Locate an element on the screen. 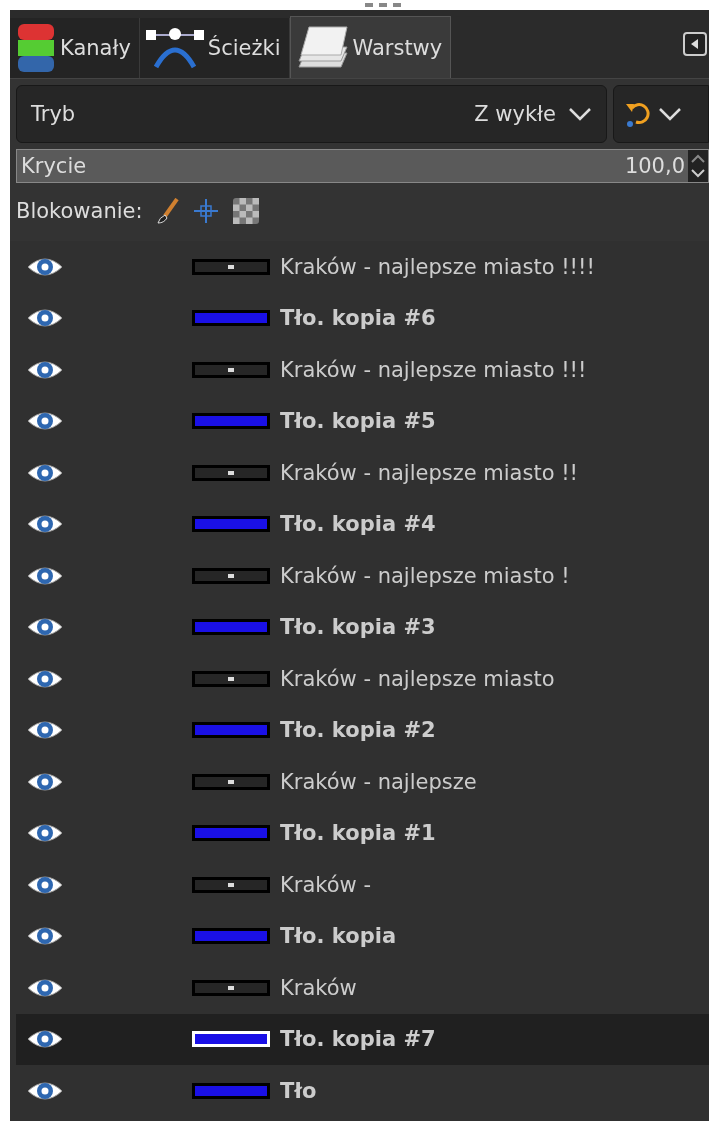 The height and width of the screenshot is (1121, 709). undo-icon is located at coordinates (637, 114).